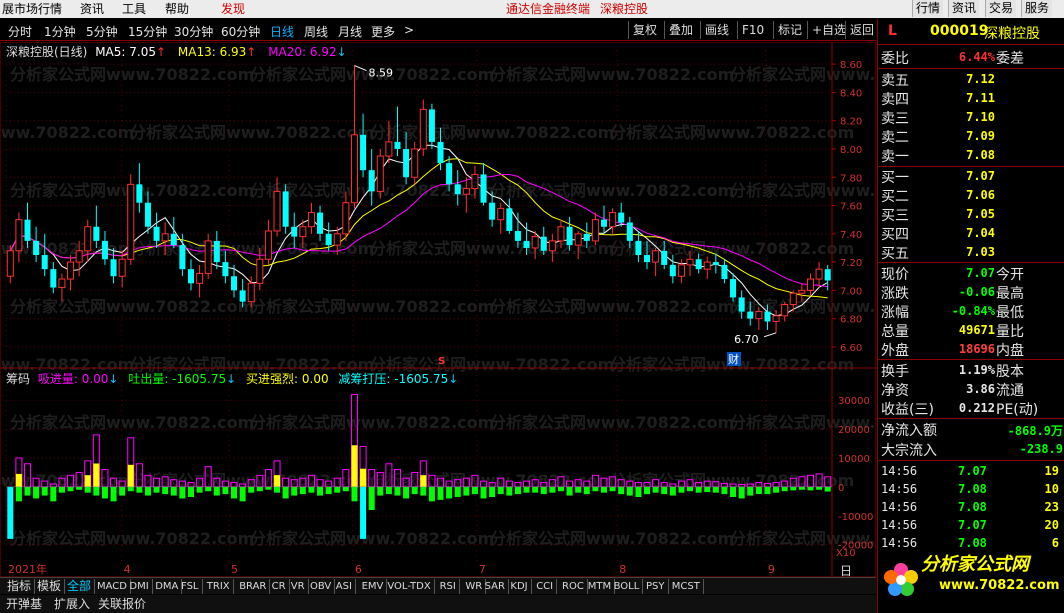 This screenshot has width=1064, height=613. I want to click on btn-back: 返回, so click(859, 30).